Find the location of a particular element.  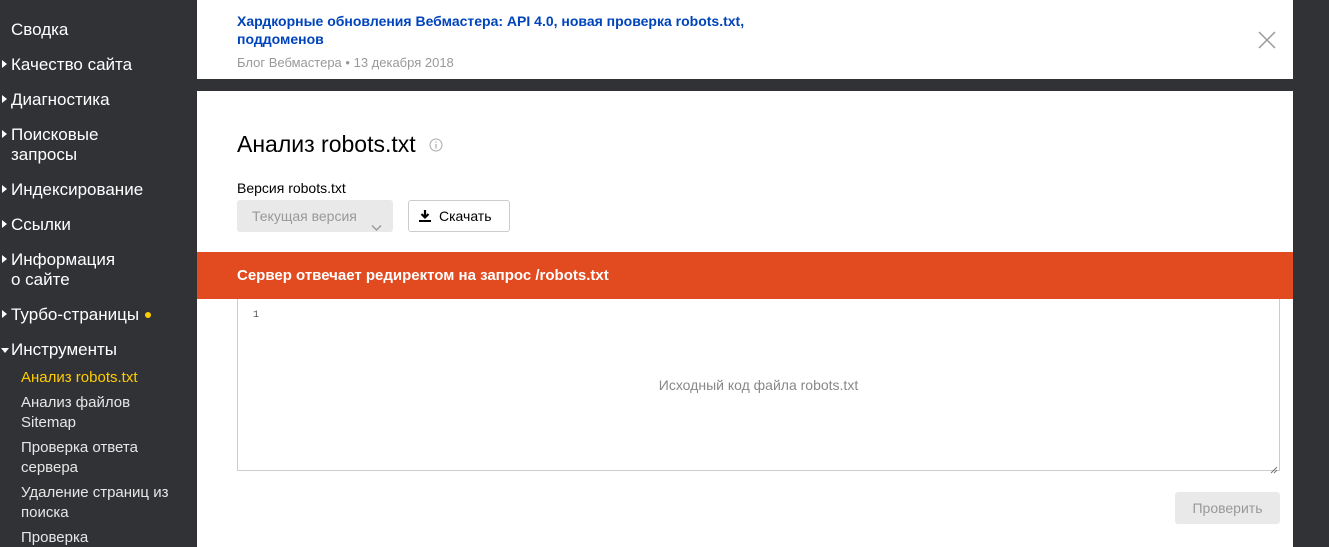

chevron-down-icon is located at coordinates (376, 227).